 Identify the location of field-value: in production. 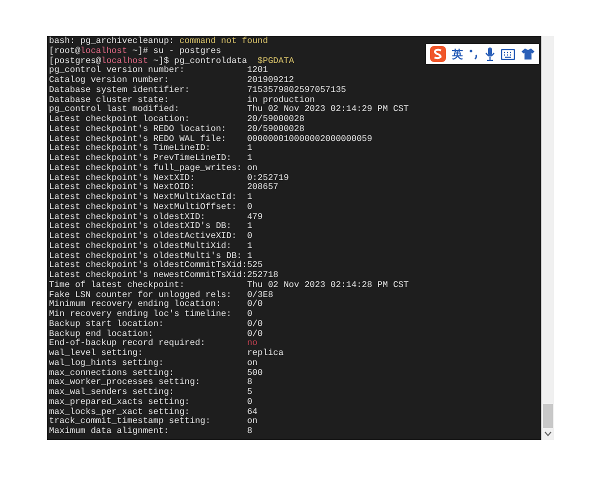
(281, 99).